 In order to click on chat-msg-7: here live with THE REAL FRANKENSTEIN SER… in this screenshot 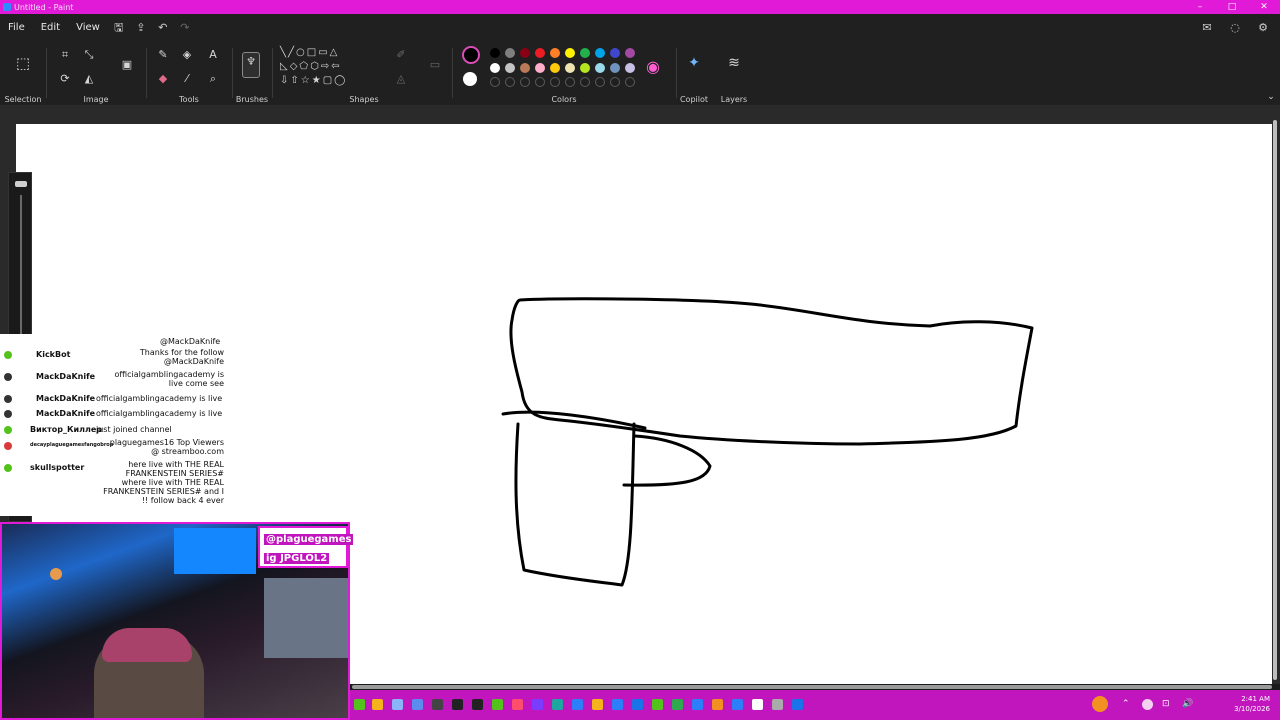, I will do `click(163, 482)`.